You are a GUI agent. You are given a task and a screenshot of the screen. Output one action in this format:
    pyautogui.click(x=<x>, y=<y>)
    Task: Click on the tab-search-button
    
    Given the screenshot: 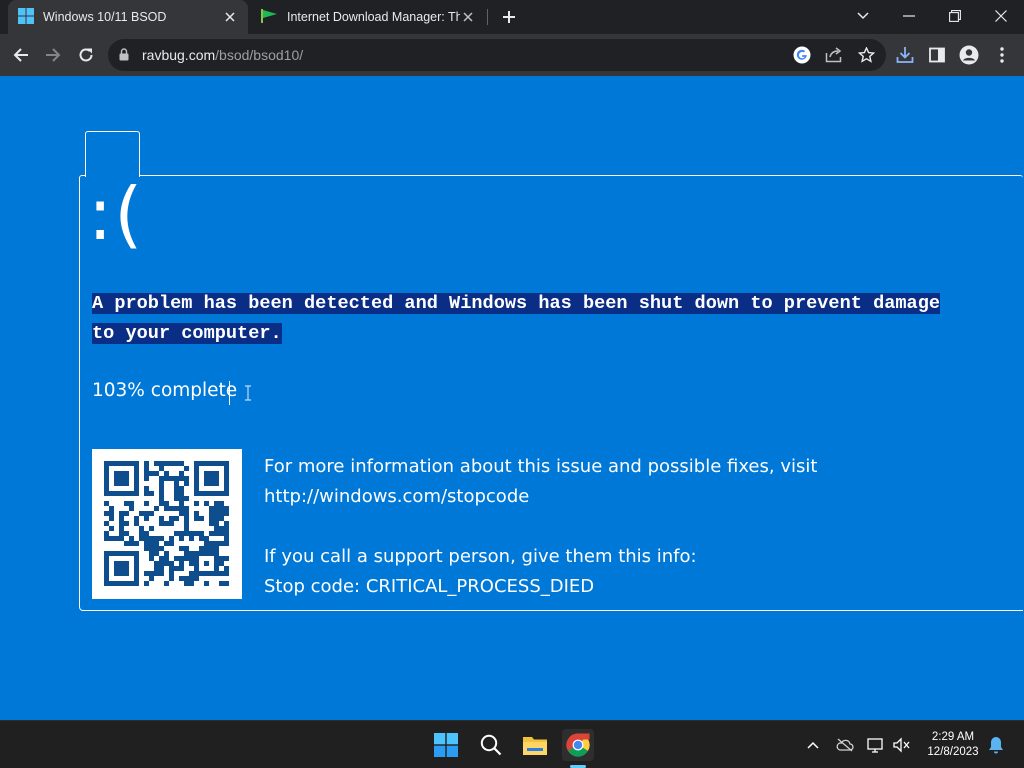 What is the action you would take?
    pyautogui.click(x=863, y=16)
    